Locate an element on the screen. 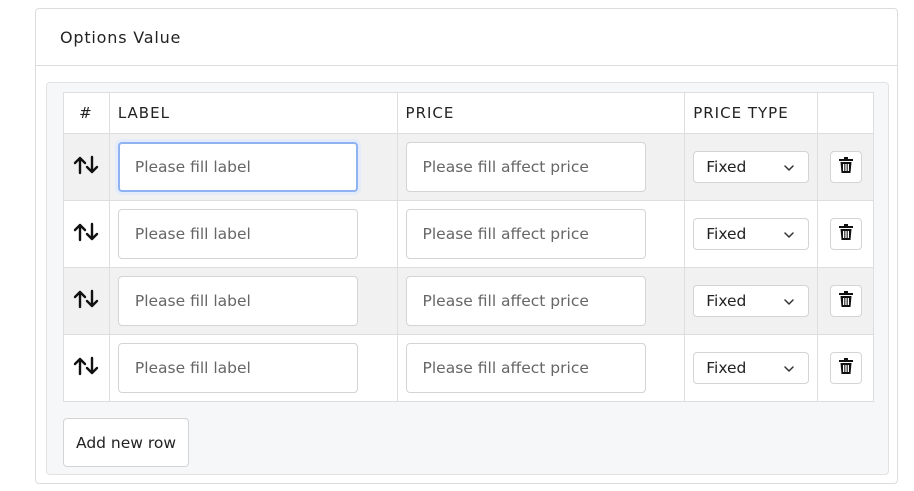 Image resolution: width=914 pixels, height=491 pixels. add-new-row-button: Add new row is located at coordinates (126, 442).